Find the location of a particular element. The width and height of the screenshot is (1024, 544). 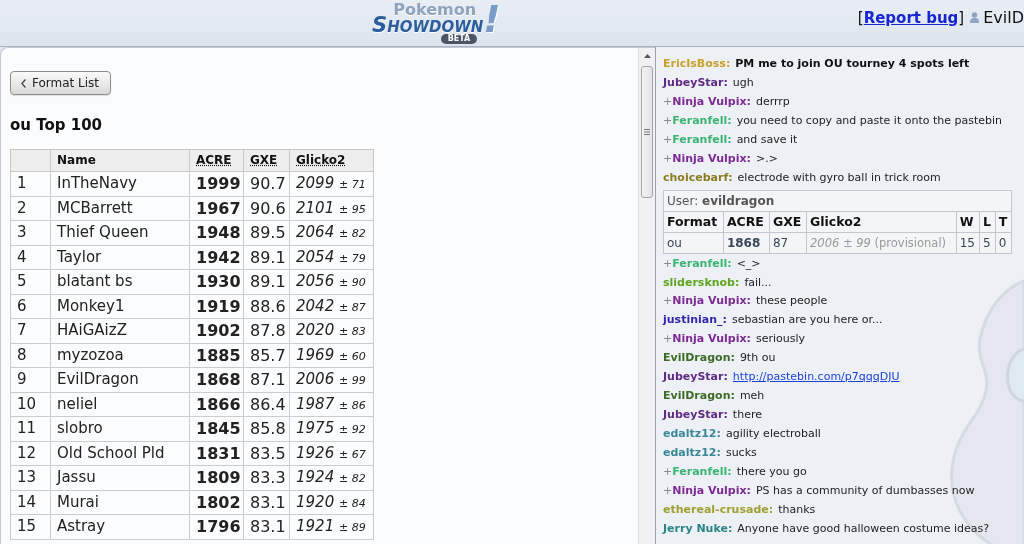

gxe-cell: 90.7 is located at coordinates (266, 183).